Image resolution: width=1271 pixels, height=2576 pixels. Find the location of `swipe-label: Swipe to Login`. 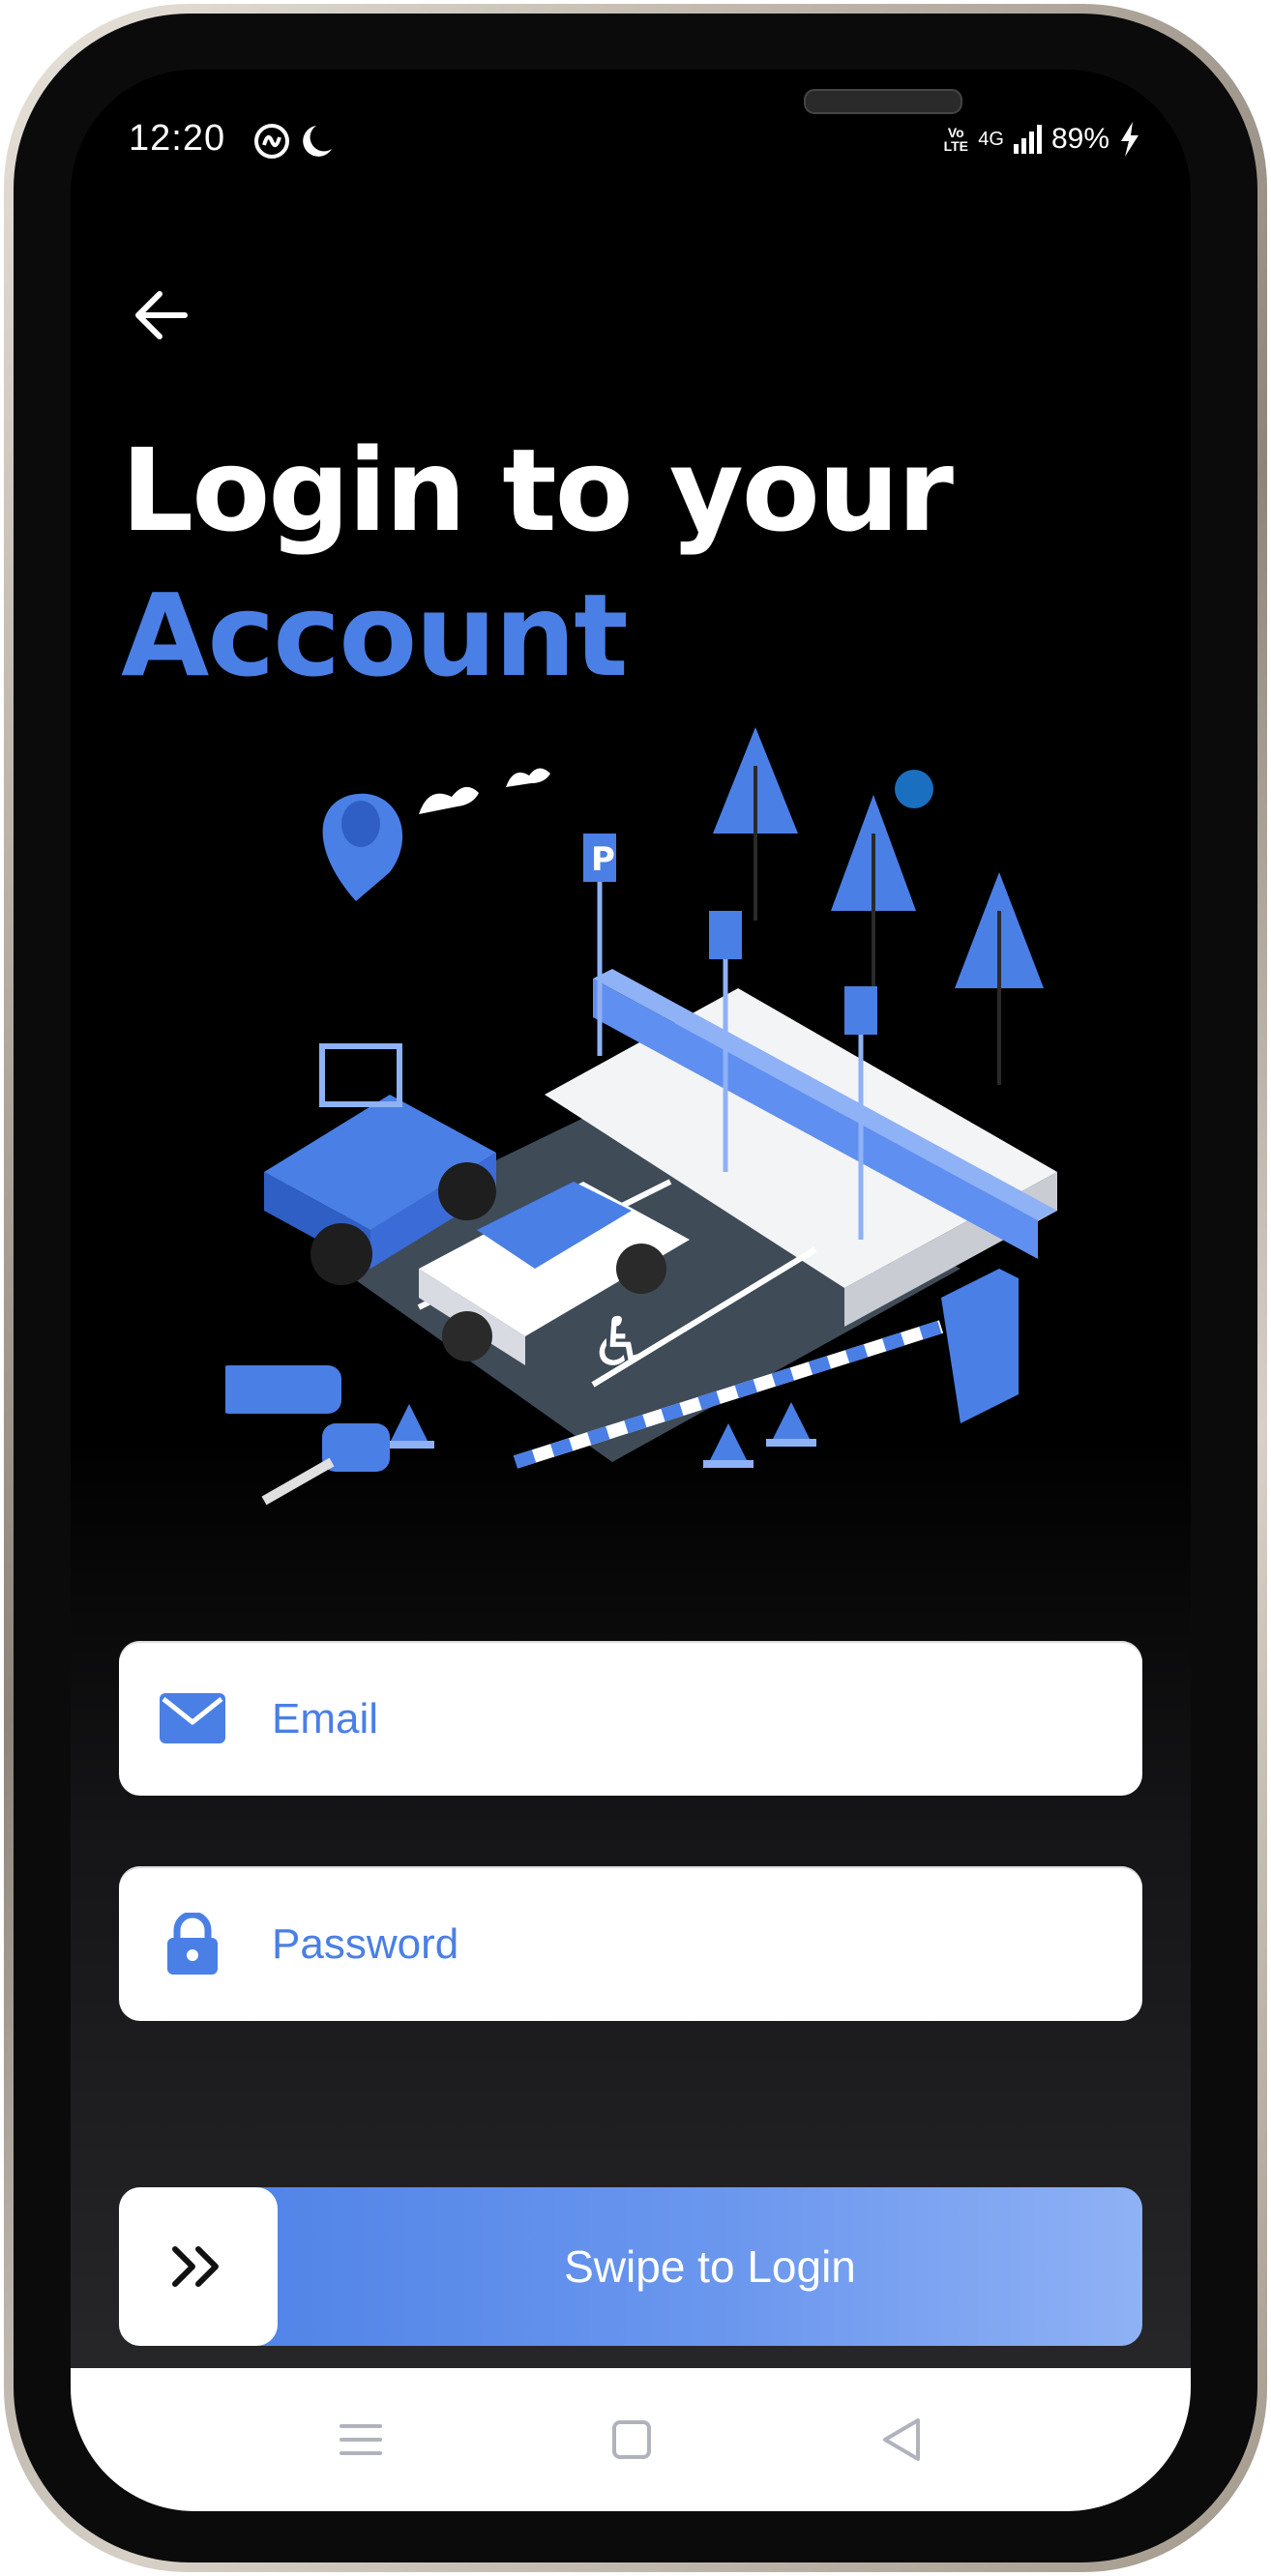

swipe-label: Swipe to Login is located at coordinates (710, 2266).